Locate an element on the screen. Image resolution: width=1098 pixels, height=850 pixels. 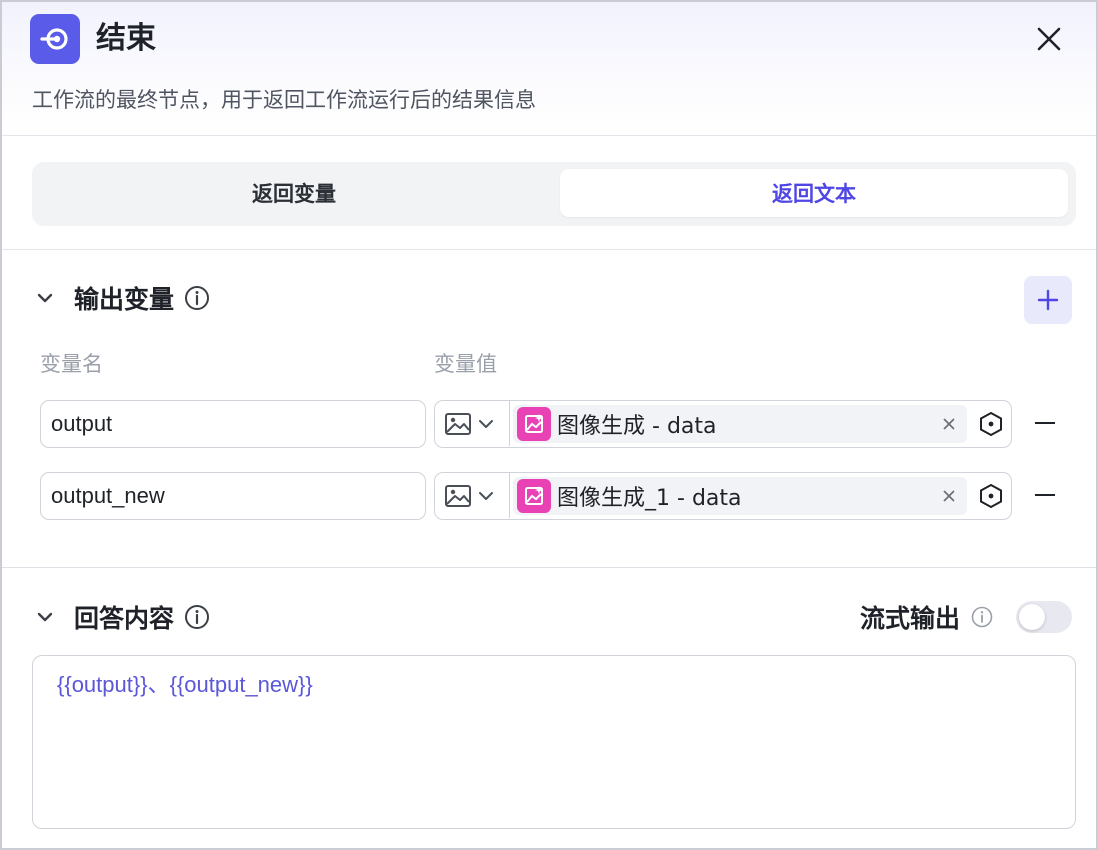
column-label-name: 变量名 is located at coordinates (71, 364).